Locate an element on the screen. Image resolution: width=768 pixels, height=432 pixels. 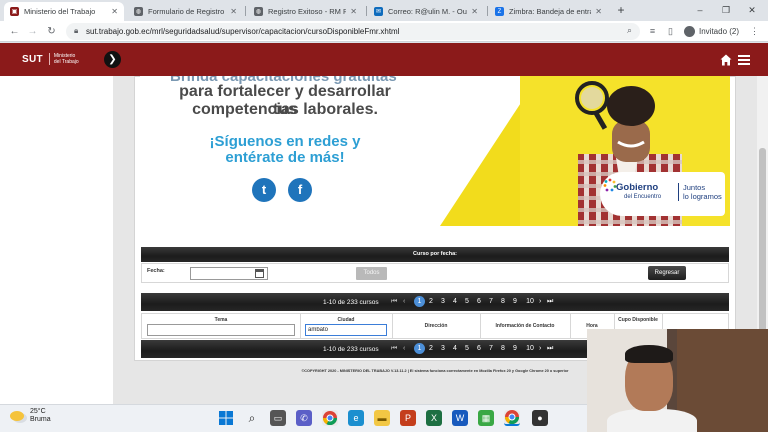
close-window-button: ✕ is located at coordinates (752, 10).